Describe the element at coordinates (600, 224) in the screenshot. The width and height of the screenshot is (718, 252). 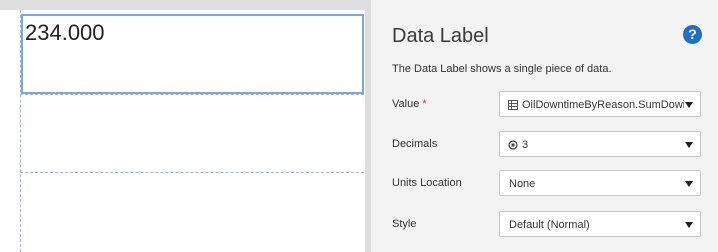
I see `style-select: Default (Normal)` at that location.